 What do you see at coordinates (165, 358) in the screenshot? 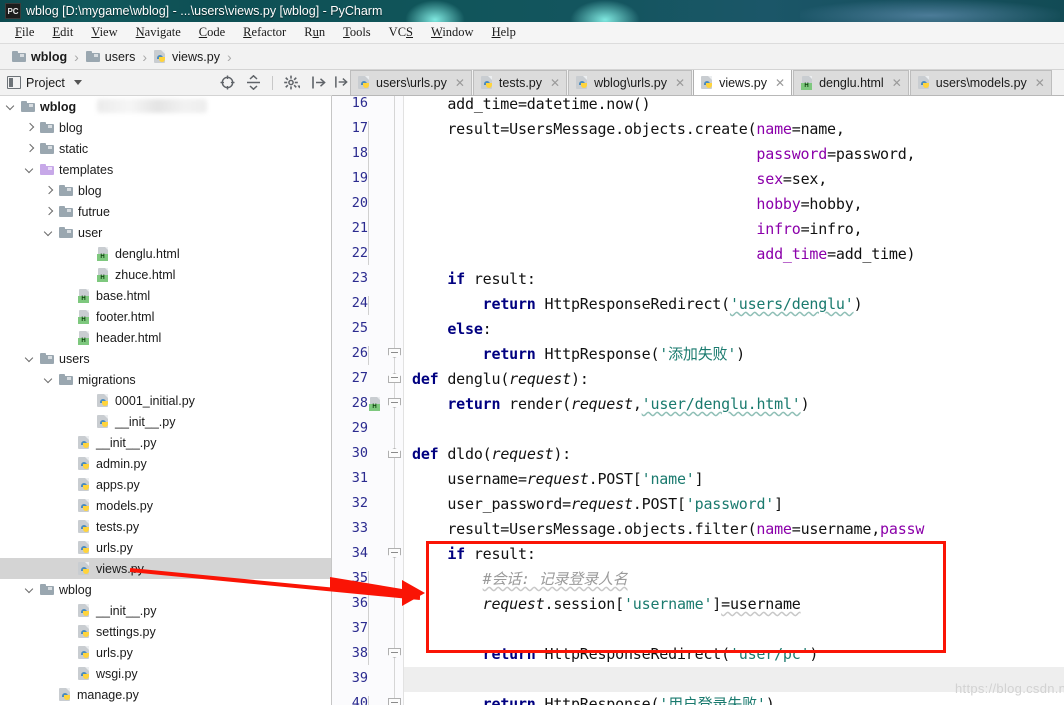
I see `tree-item-users: users` at bounding box center [165, 358].